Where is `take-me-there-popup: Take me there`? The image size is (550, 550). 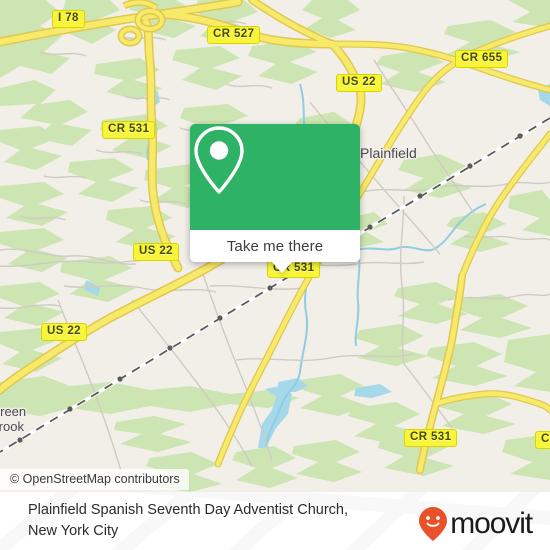
take-me-there-popup: Take me there is located at coordinates (275, 198).